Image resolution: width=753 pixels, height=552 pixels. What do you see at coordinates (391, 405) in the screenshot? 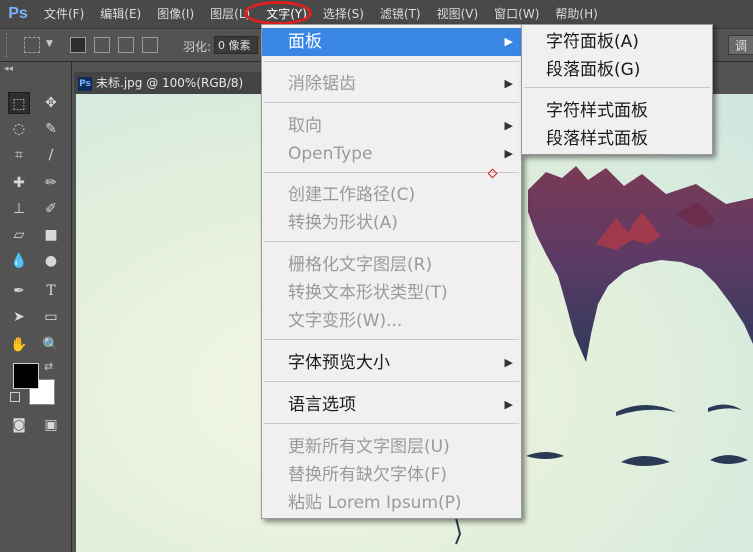
I see `menu-item-language-options: 语言选项 ▶` at bounding box center [391, 405].